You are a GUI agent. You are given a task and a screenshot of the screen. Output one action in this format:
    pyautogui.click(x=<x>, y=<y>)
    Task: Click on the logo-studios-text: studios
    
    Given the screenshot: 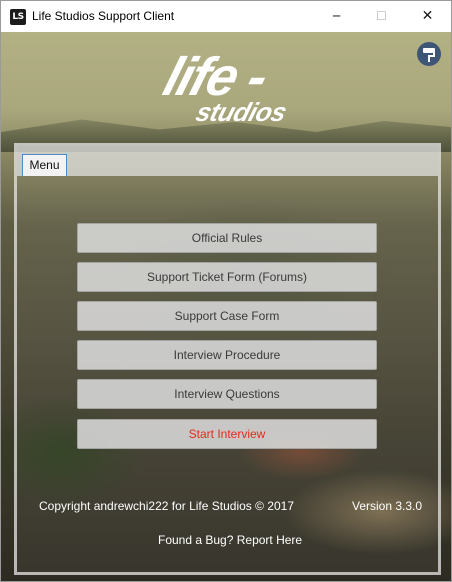 What is the action you would take?
    pyautogui.click(x=241, y=111)
    